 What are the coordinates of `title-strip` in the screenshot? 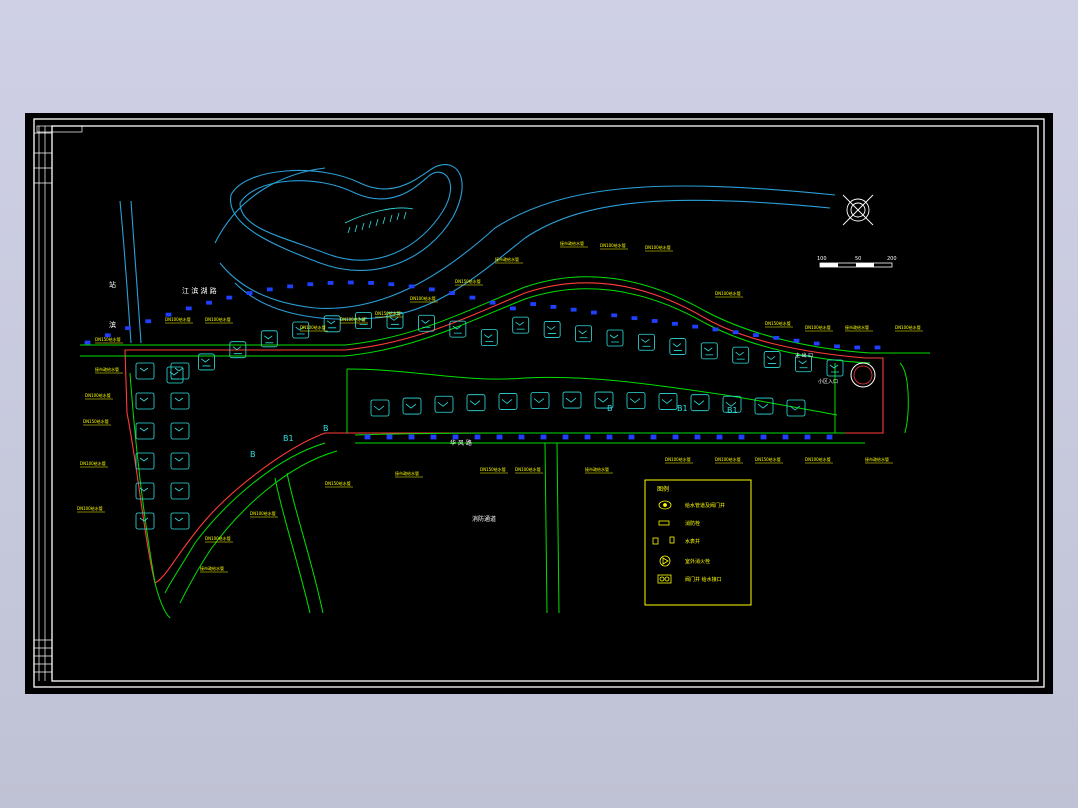 It's located at (58, 403).